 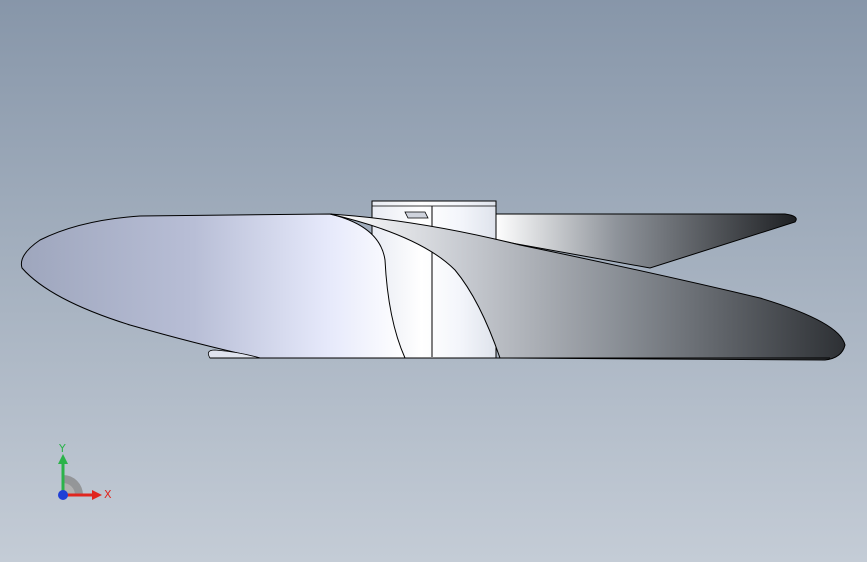 I want to click on hub-notch, so click(x=416, y=215).